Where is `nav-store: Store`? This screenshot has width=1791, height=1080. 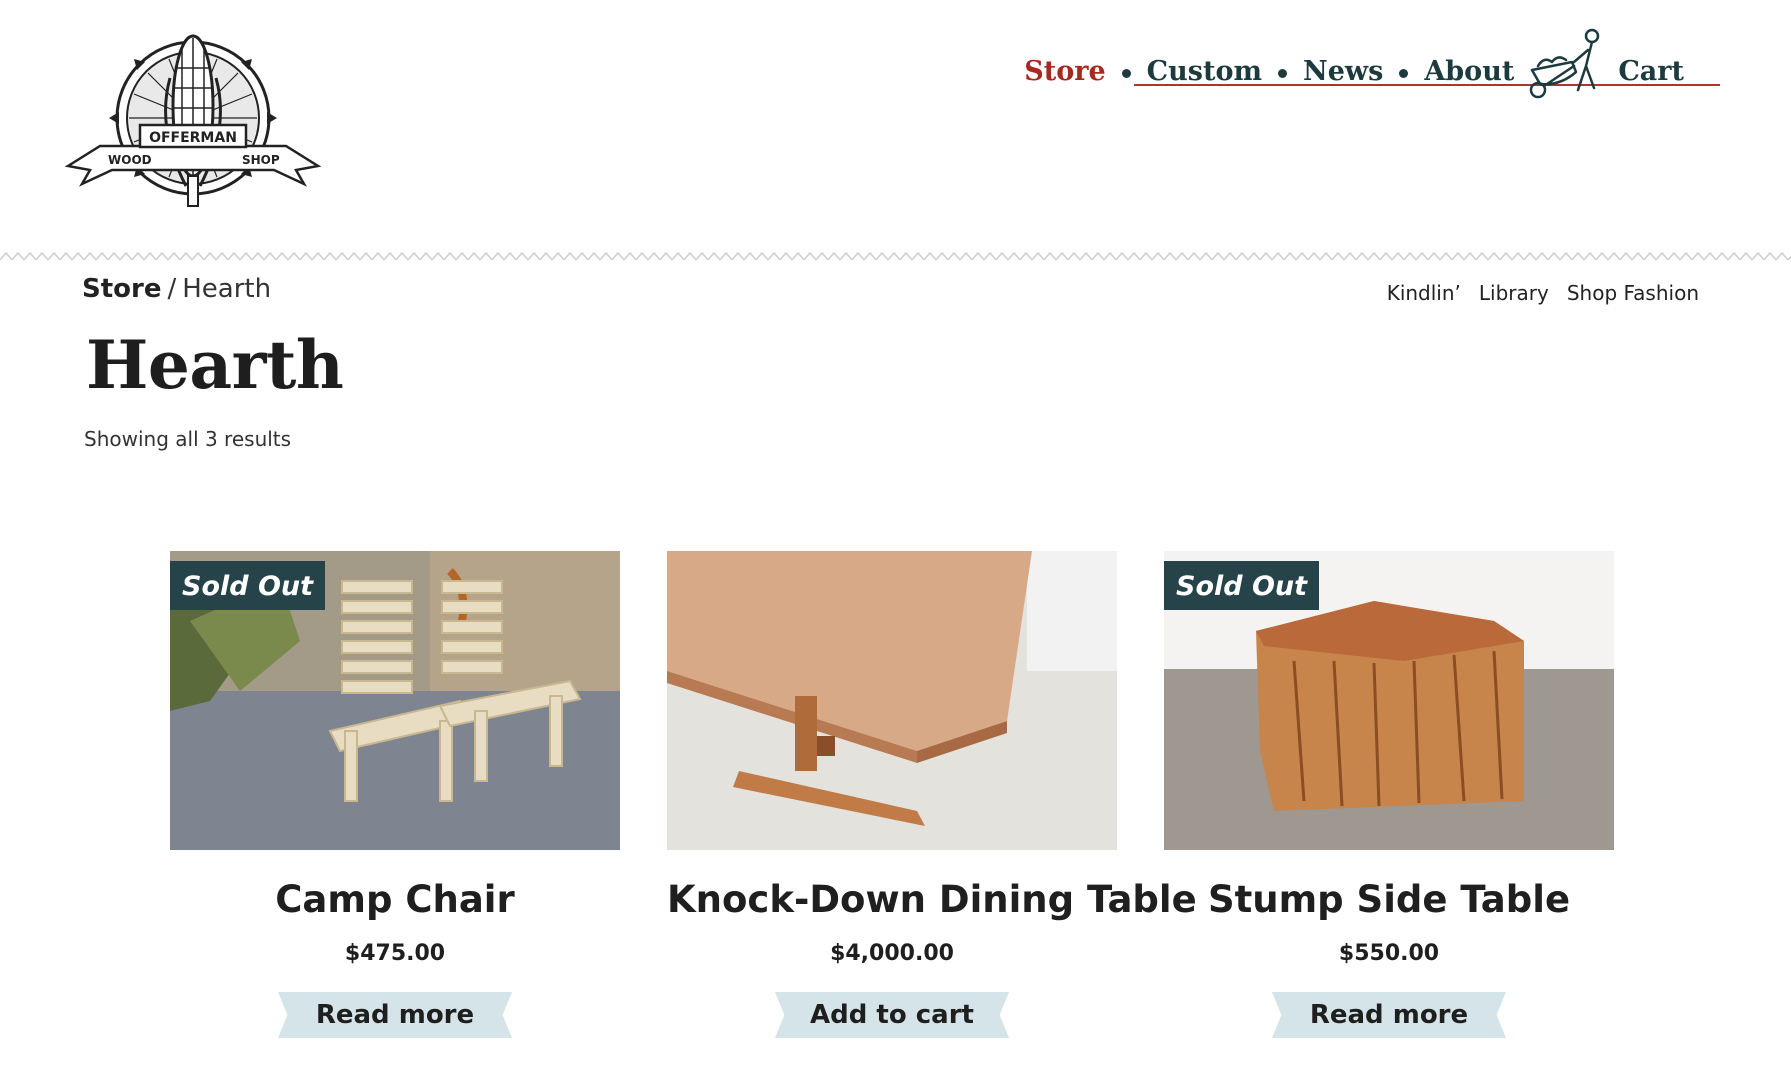 nav-store: Store is located at coordinates (1064, 71).